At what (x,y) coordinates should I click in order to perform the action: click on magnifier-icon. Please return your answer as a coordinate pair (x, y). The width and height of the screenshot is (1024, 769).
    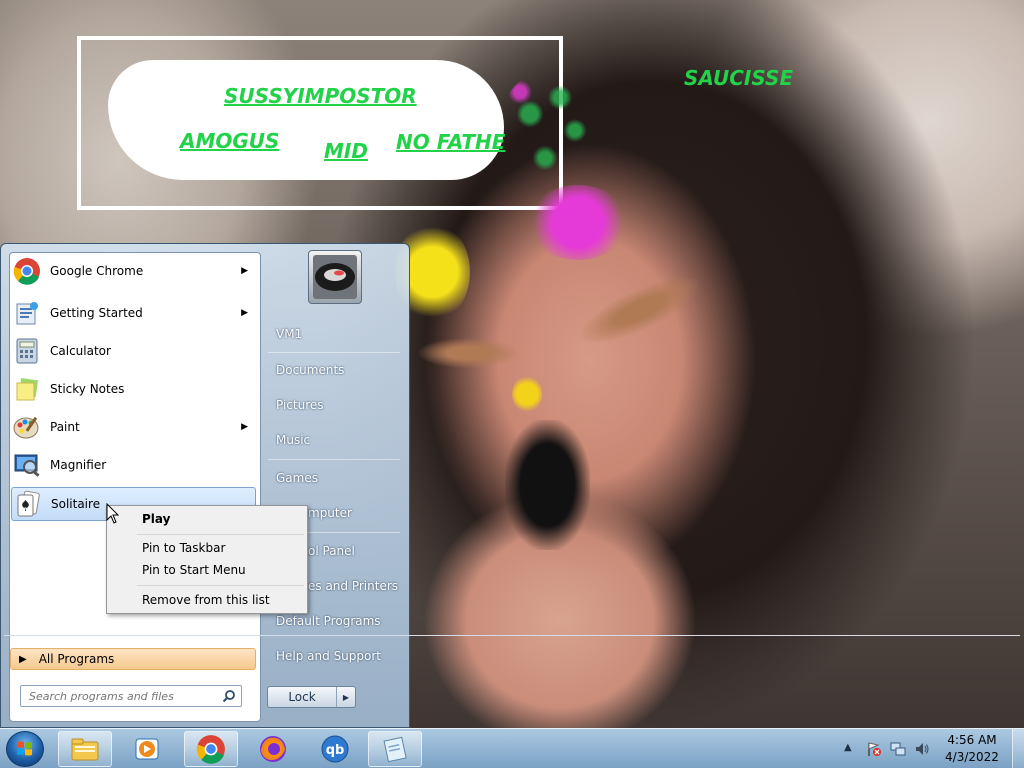
    Looking at the image, I should click on (27, 465).